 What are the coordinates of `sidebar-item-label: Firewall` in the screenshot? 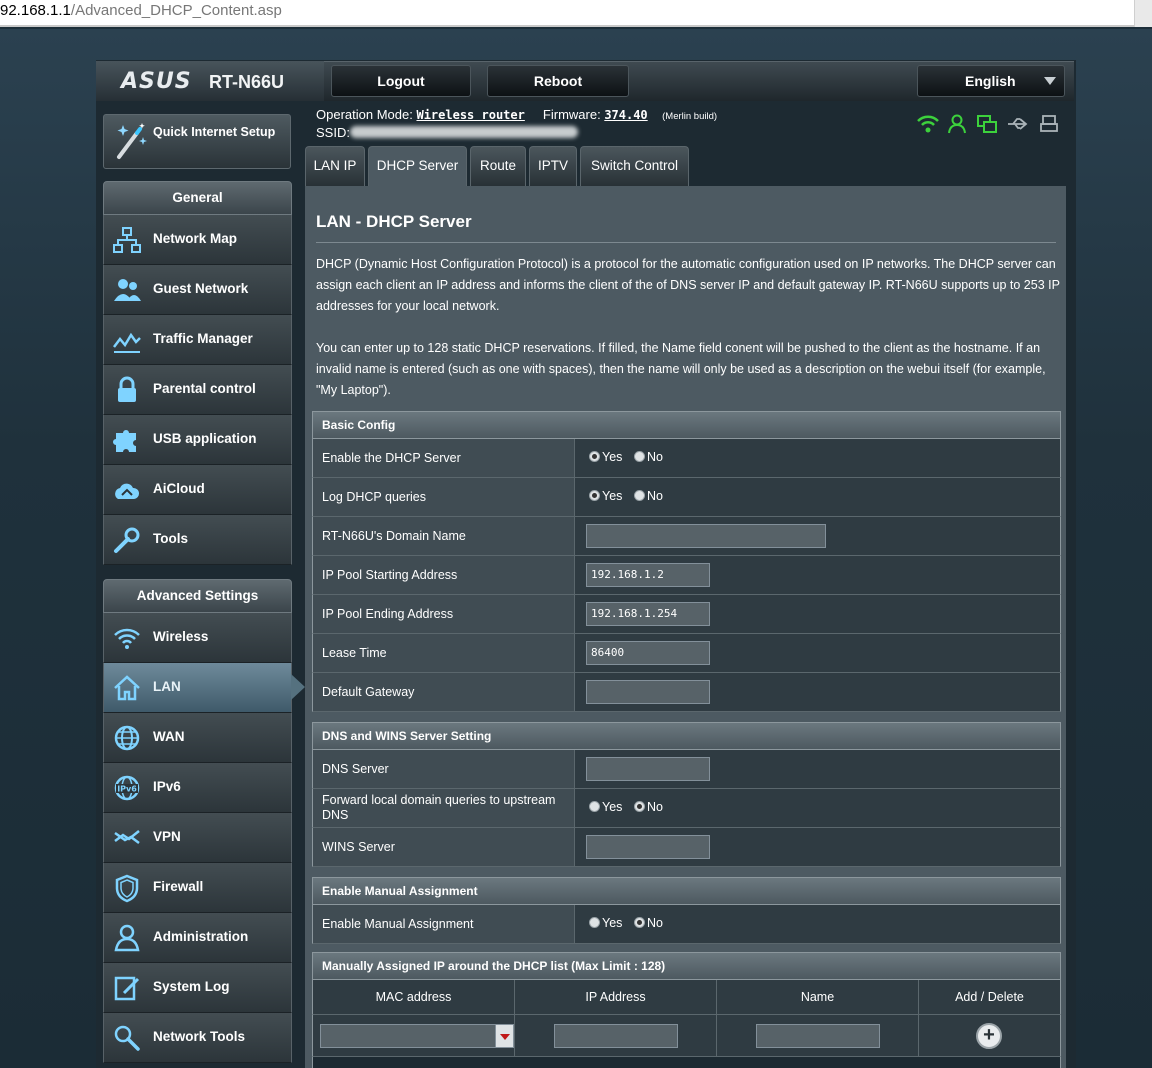 It's located at (178, 886).